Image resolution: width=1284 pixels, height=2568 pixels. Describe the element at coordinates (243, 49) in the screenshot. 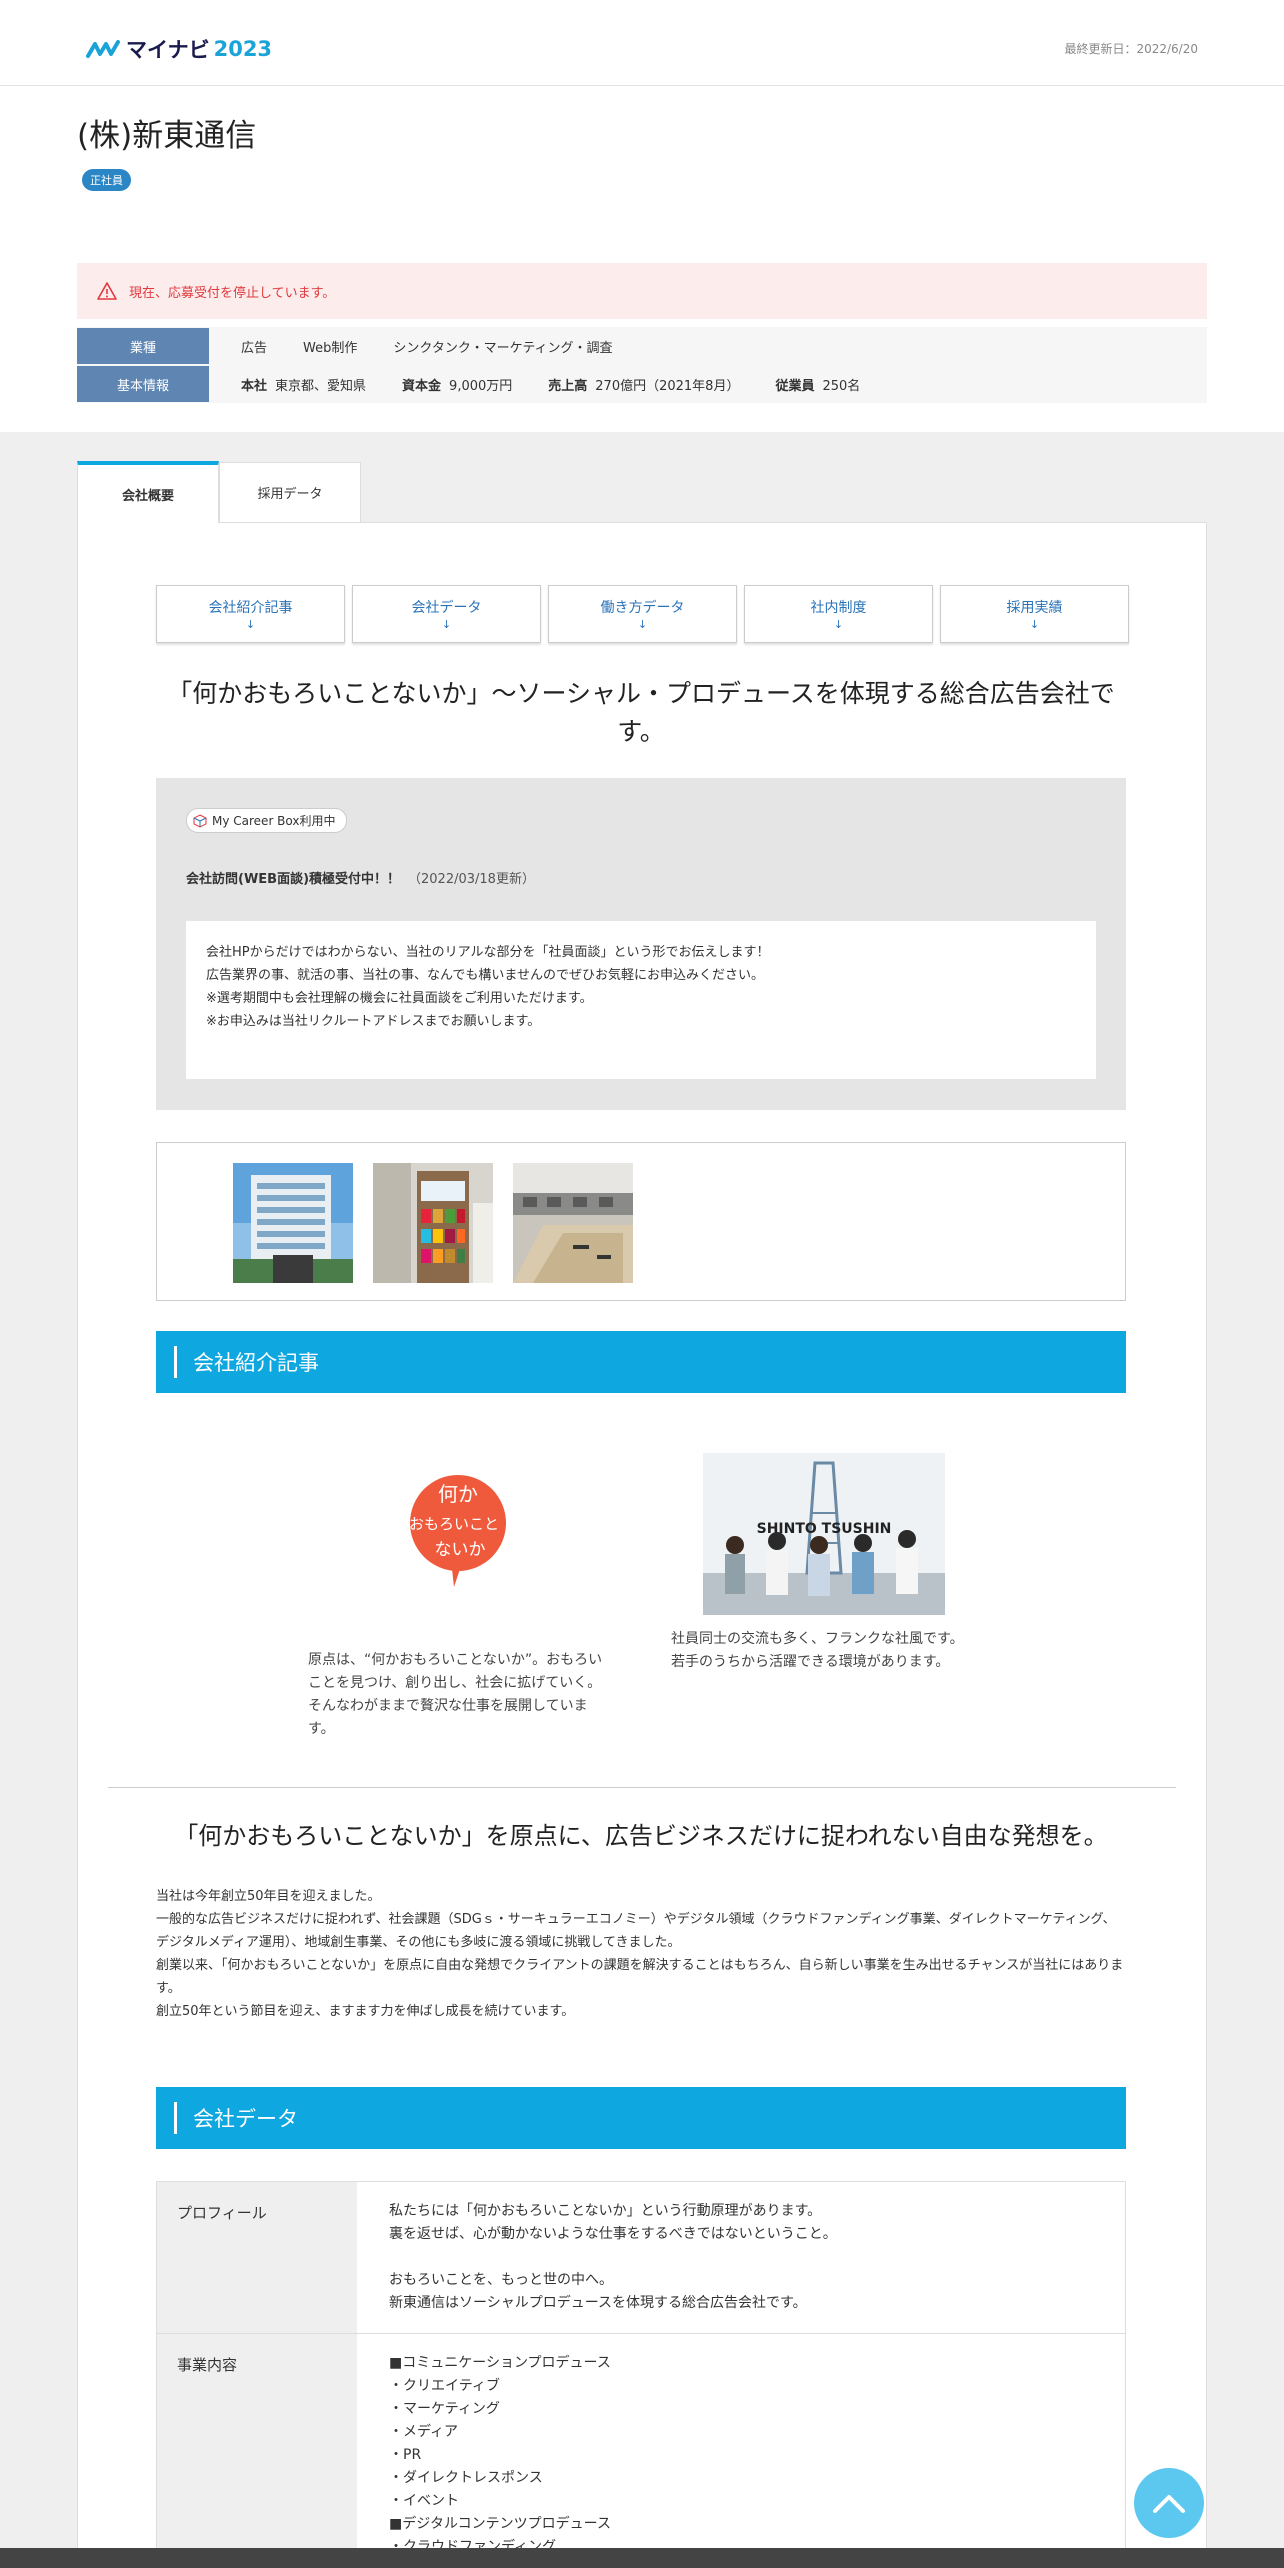

I see `logo-year: 2023` at that location.